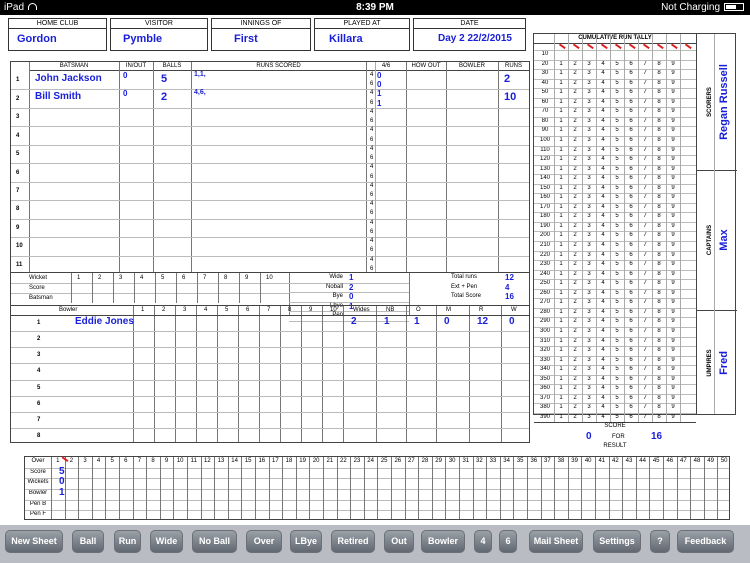 The image size is (750, 563). What do you see at coordinates (705, 541) in the screenshot?
I see `feedback-button: Feedback` at bounding box center [705, 541].